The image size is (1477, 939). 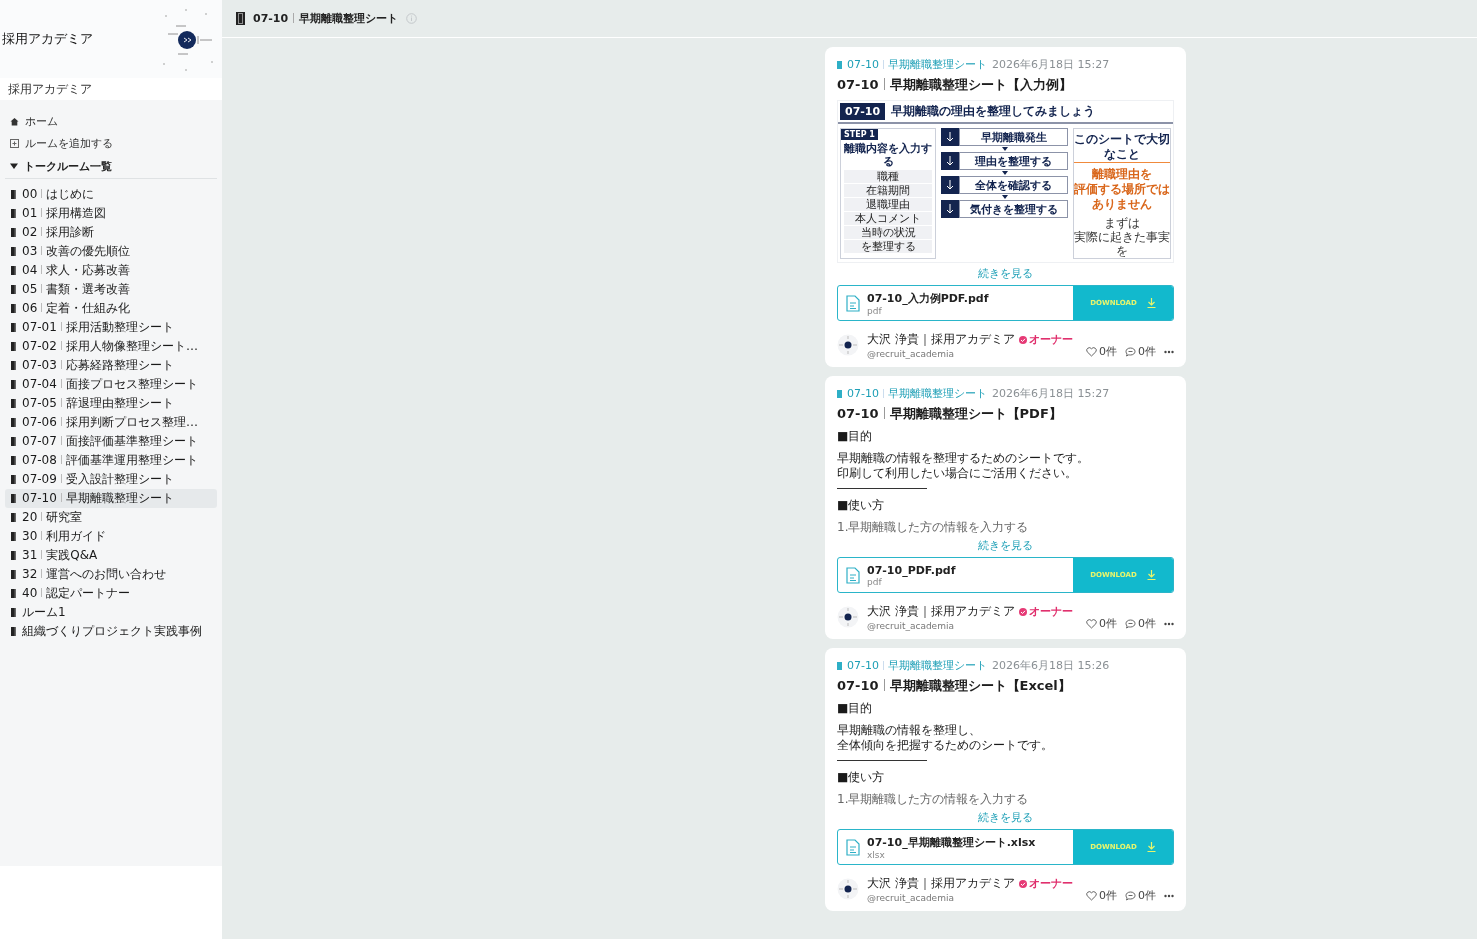 I want to click on note-emphasis: 離職理由を 評価する場所では ありません, so click(x=1122, y=189).